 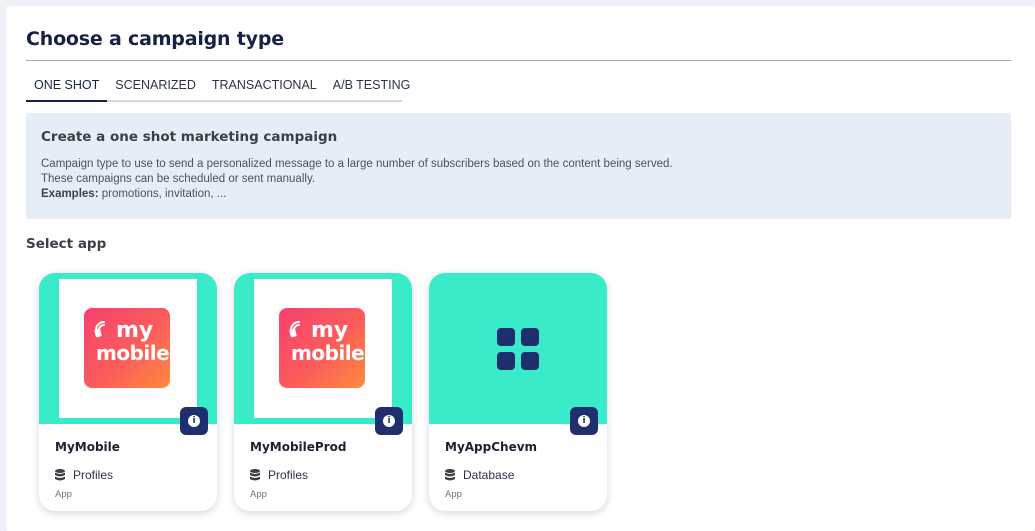 I want to click on page-title: Choose a campaign type, so click(x=155, y=39).